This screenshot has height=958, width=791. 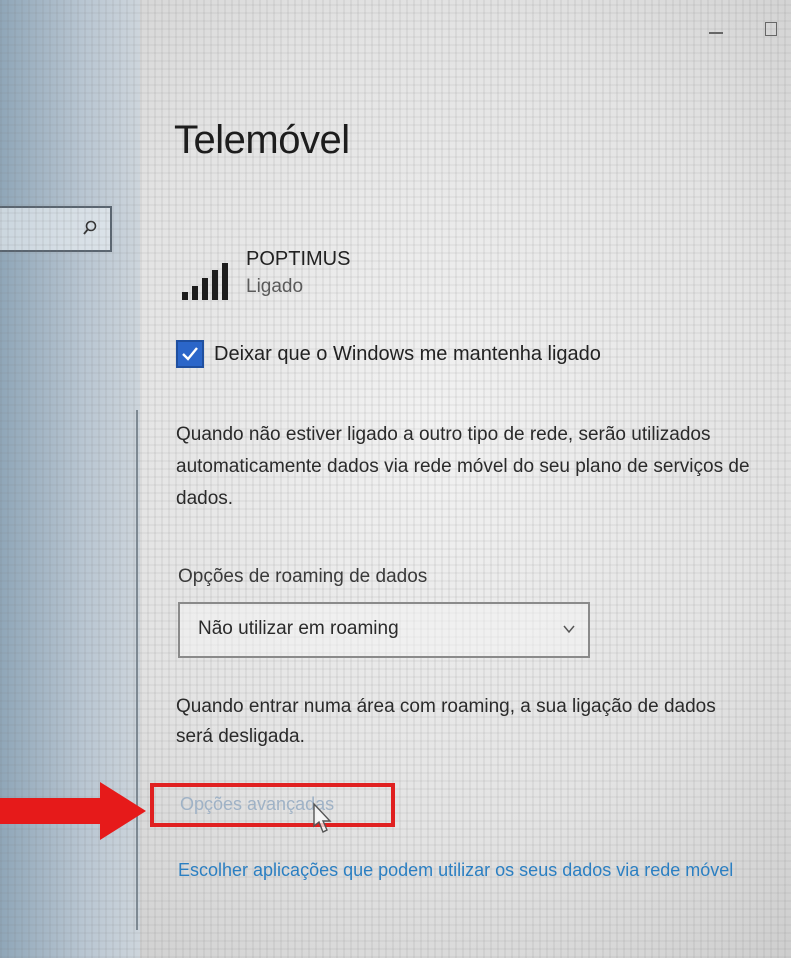 I want to click on minimize-button, so click(x=716, y=33).